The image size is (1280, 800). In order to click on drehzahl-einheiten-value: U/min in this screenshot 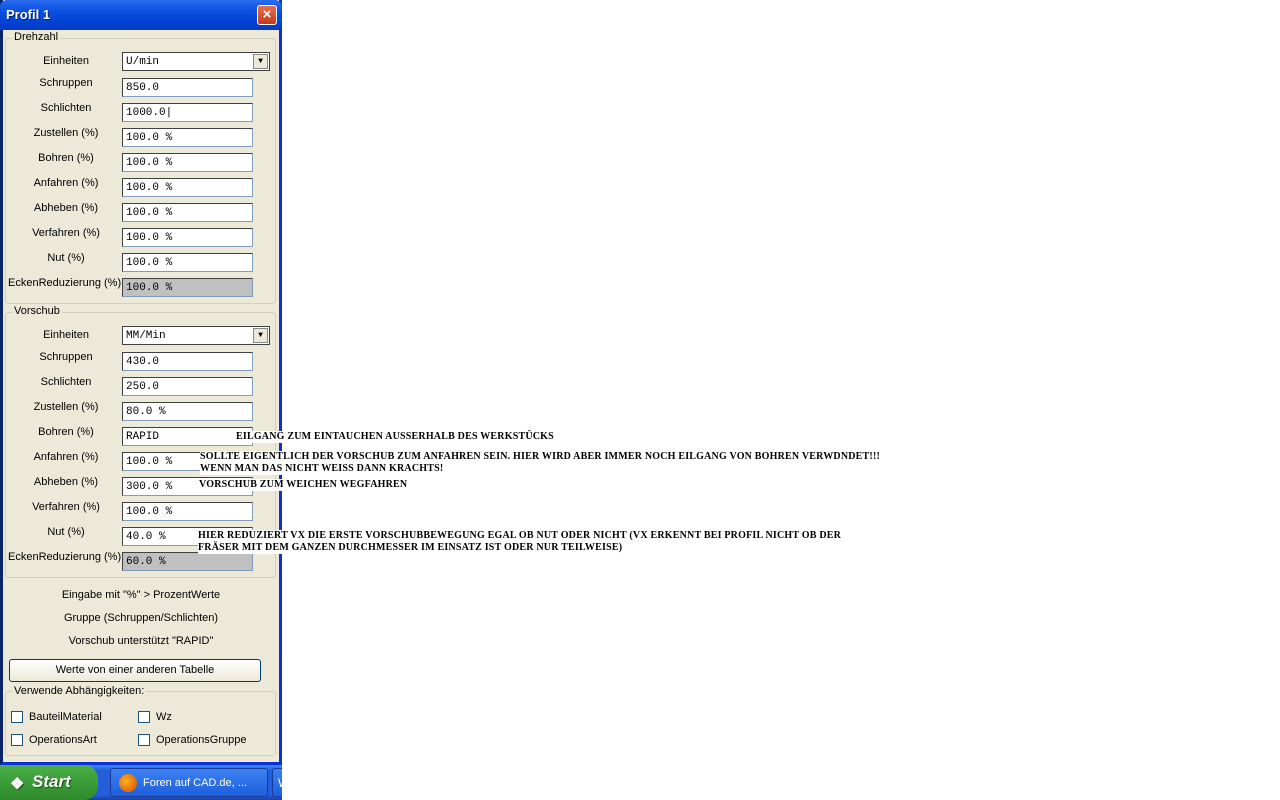, I will do `click(143, 62)`.